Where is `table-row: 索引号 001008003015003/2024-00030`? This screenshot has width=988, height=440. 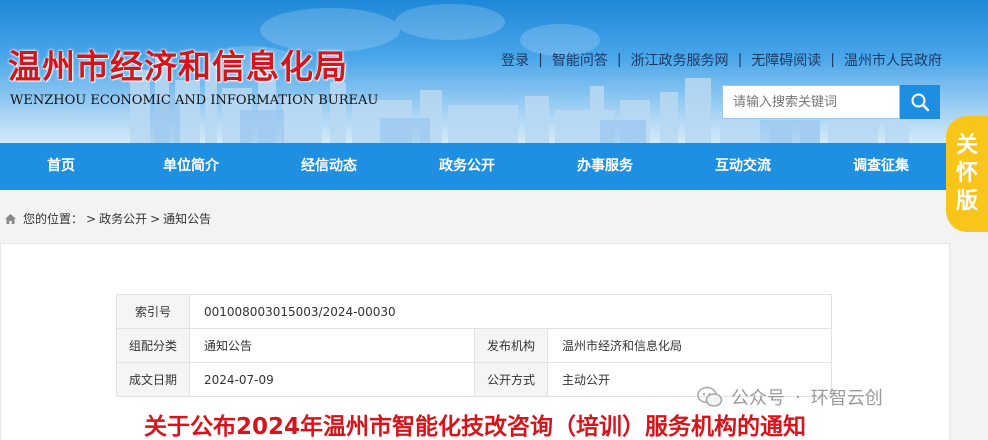 table-row: 索引号 001008003015003/2024-00030 is located at coordinates (474, 311).